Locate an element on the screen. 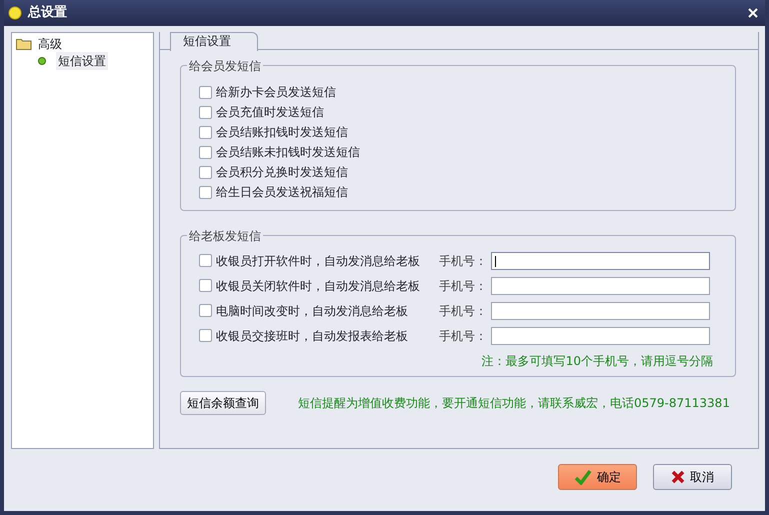 This screenshot has height=515, width=769. app-icon is located at coordinates (15, 13).